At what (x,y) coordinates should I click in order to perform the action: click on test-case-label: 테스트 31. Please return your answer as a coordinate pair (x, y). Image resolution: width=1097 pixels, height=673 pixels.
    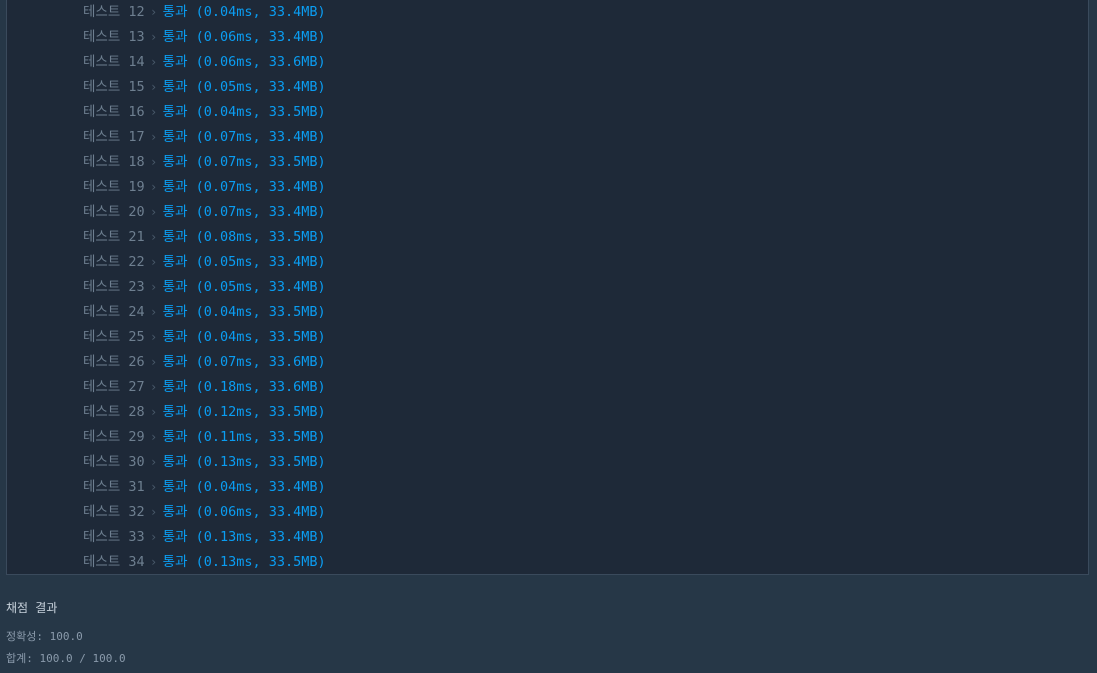
    Looking at the image, I should click on (114, 487).